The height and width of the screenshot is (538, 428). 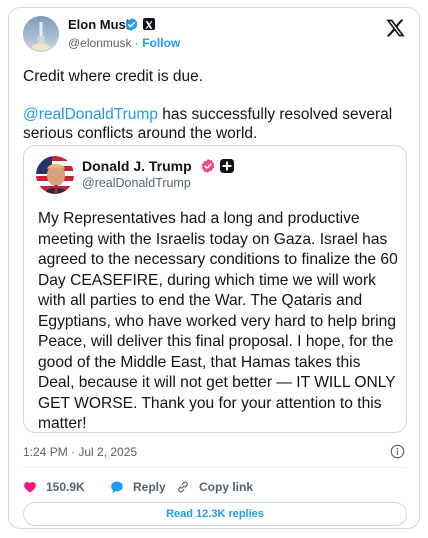 What do you see at coordinates (227, 166) in the screenshot?
I see `plus-badge-icon` at bounding box center [227, 166].